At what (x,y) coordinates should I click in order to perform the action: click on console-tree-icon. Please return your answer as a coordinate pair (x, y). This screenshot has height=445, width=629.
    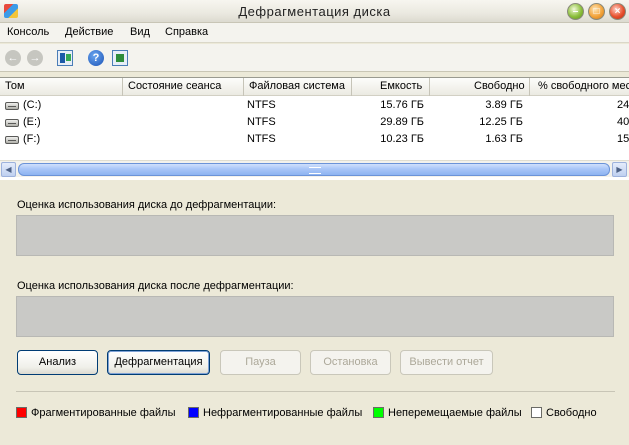
    Looking at the image, I should click on (65, 58).